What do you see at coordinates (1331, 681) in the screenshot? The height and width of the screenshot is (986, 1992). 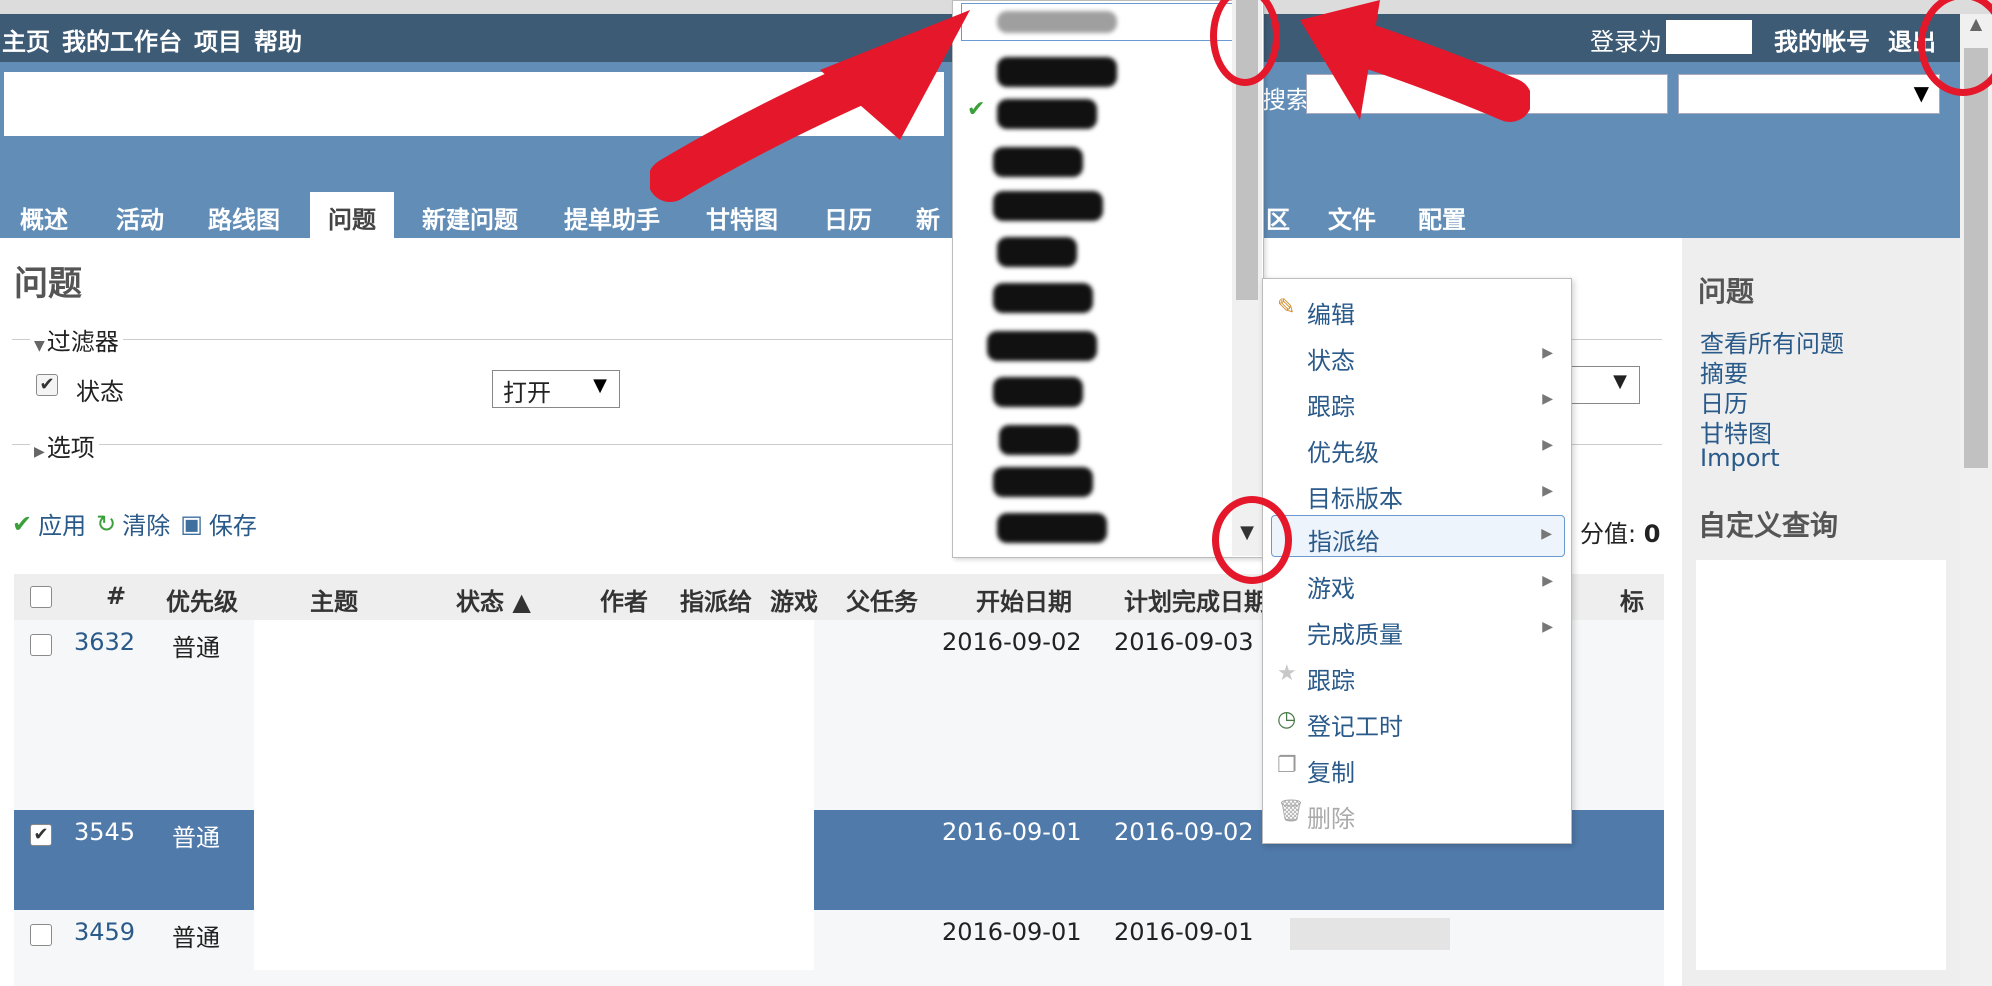 I see `context-menu-label: 跟踪` at bounding box center [1331, 681].